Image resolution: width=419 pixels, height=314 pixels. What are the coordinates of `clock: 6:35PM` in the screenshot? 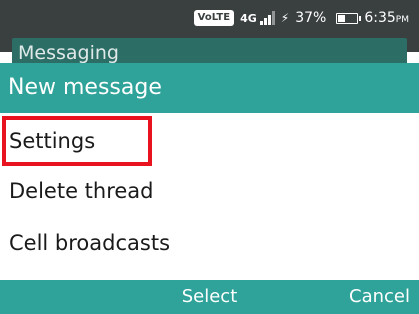 It's located at (386, 18).